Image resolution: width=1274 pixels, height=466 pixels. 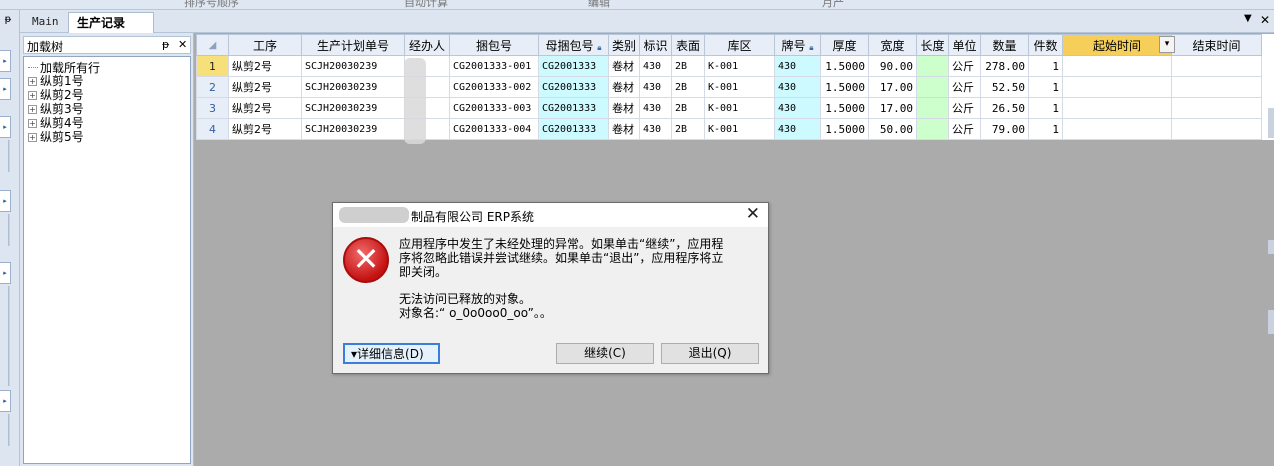 What do you see at coordinates (494, 87) in the screenshot?
I see `cell-bundle: CG2001333-002` at bounding box center [494, 87].